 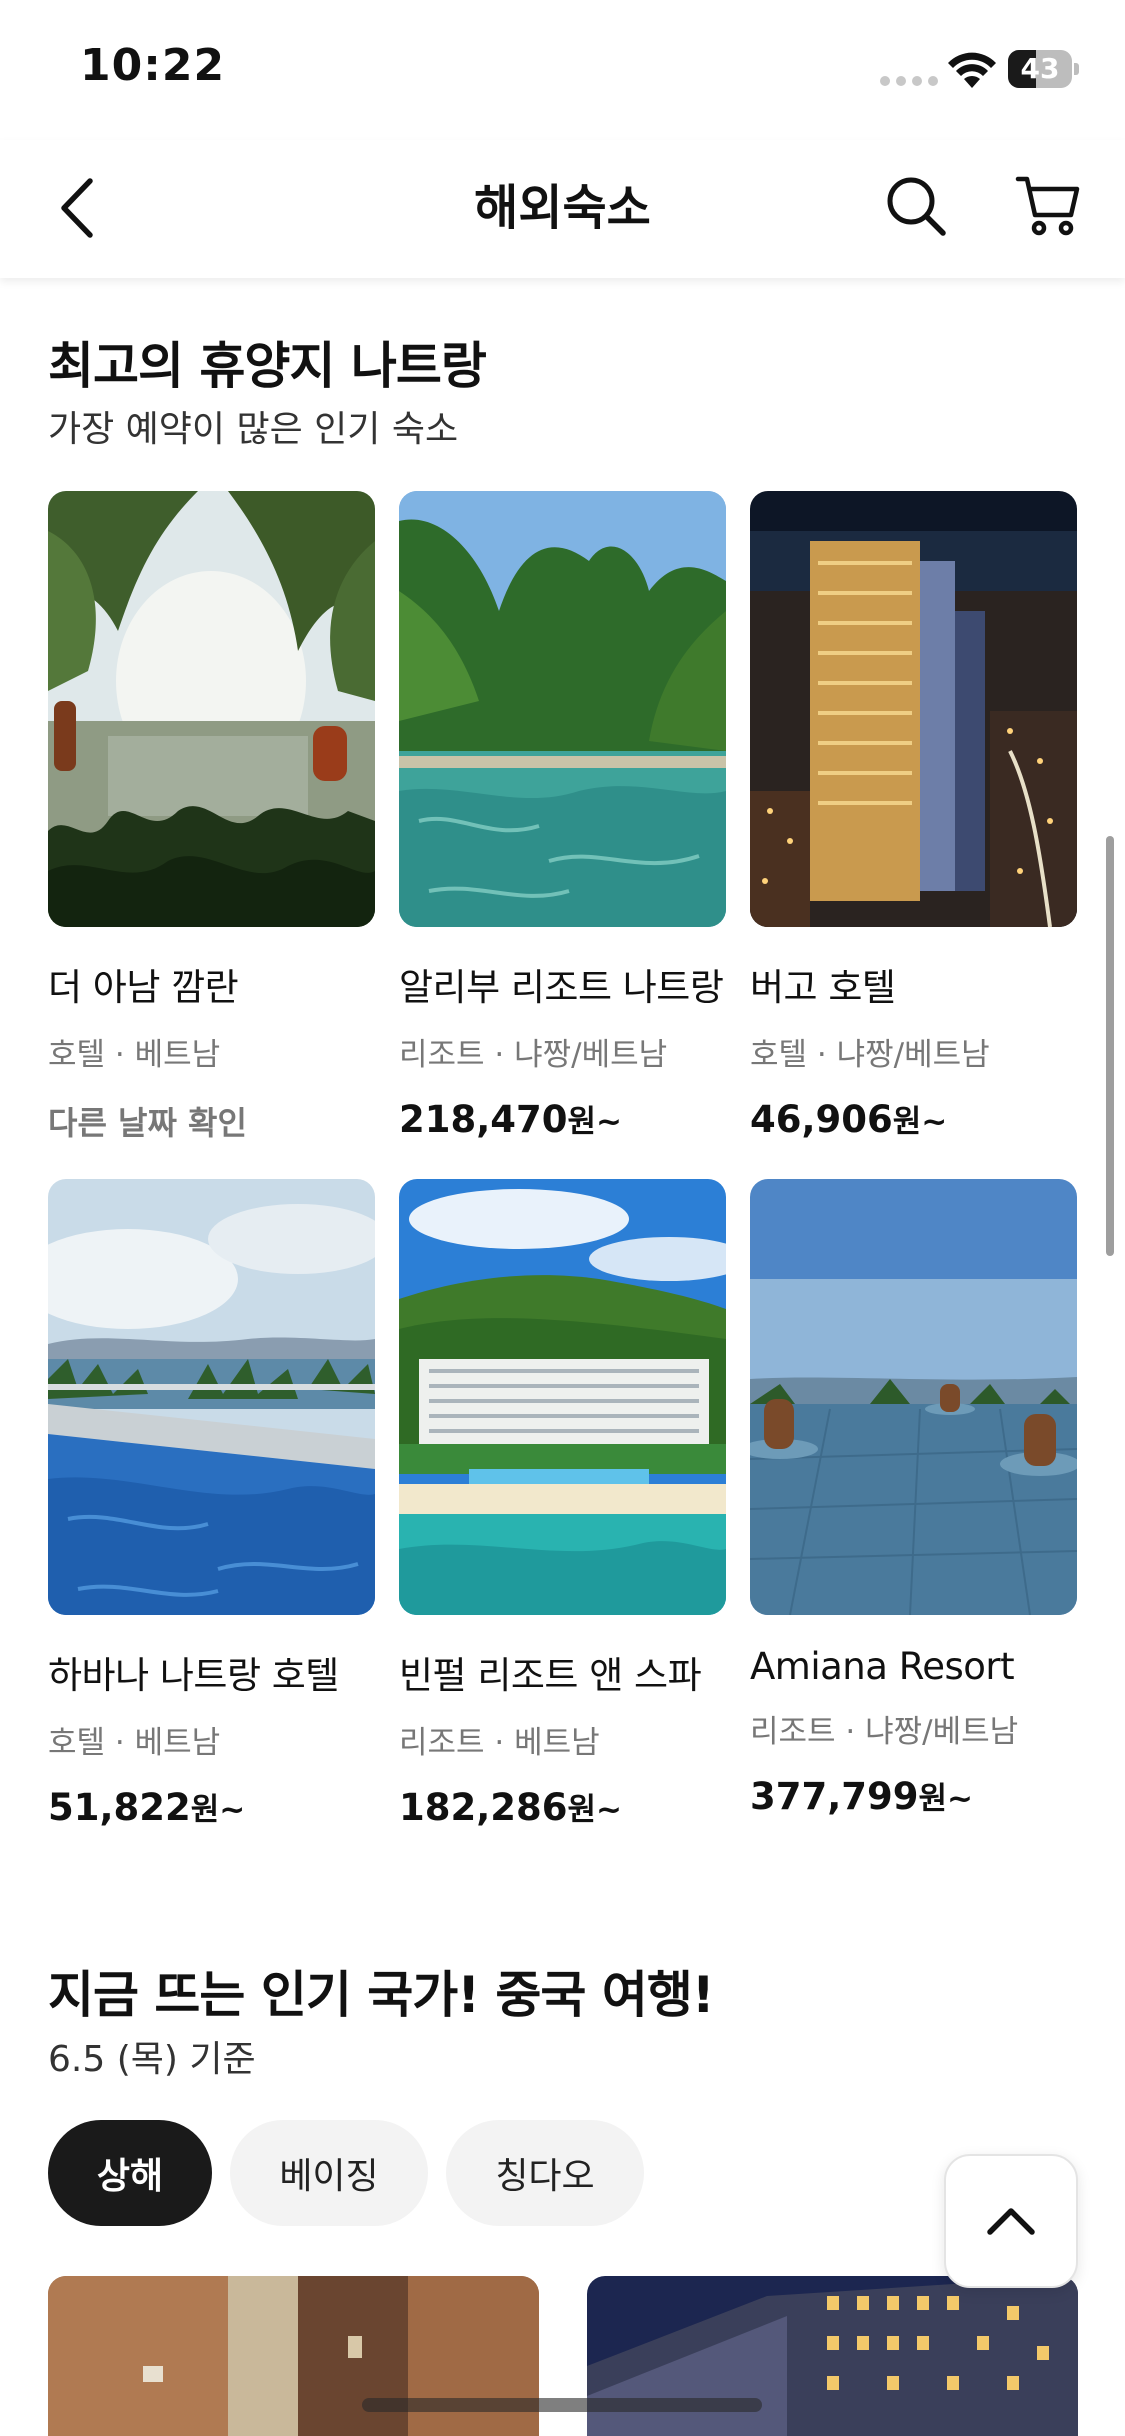 I want to click on hotel-card: Amiana Resort 리조트 · 냐짱/베트남 377,799원~, so click(x=913, y=1498).